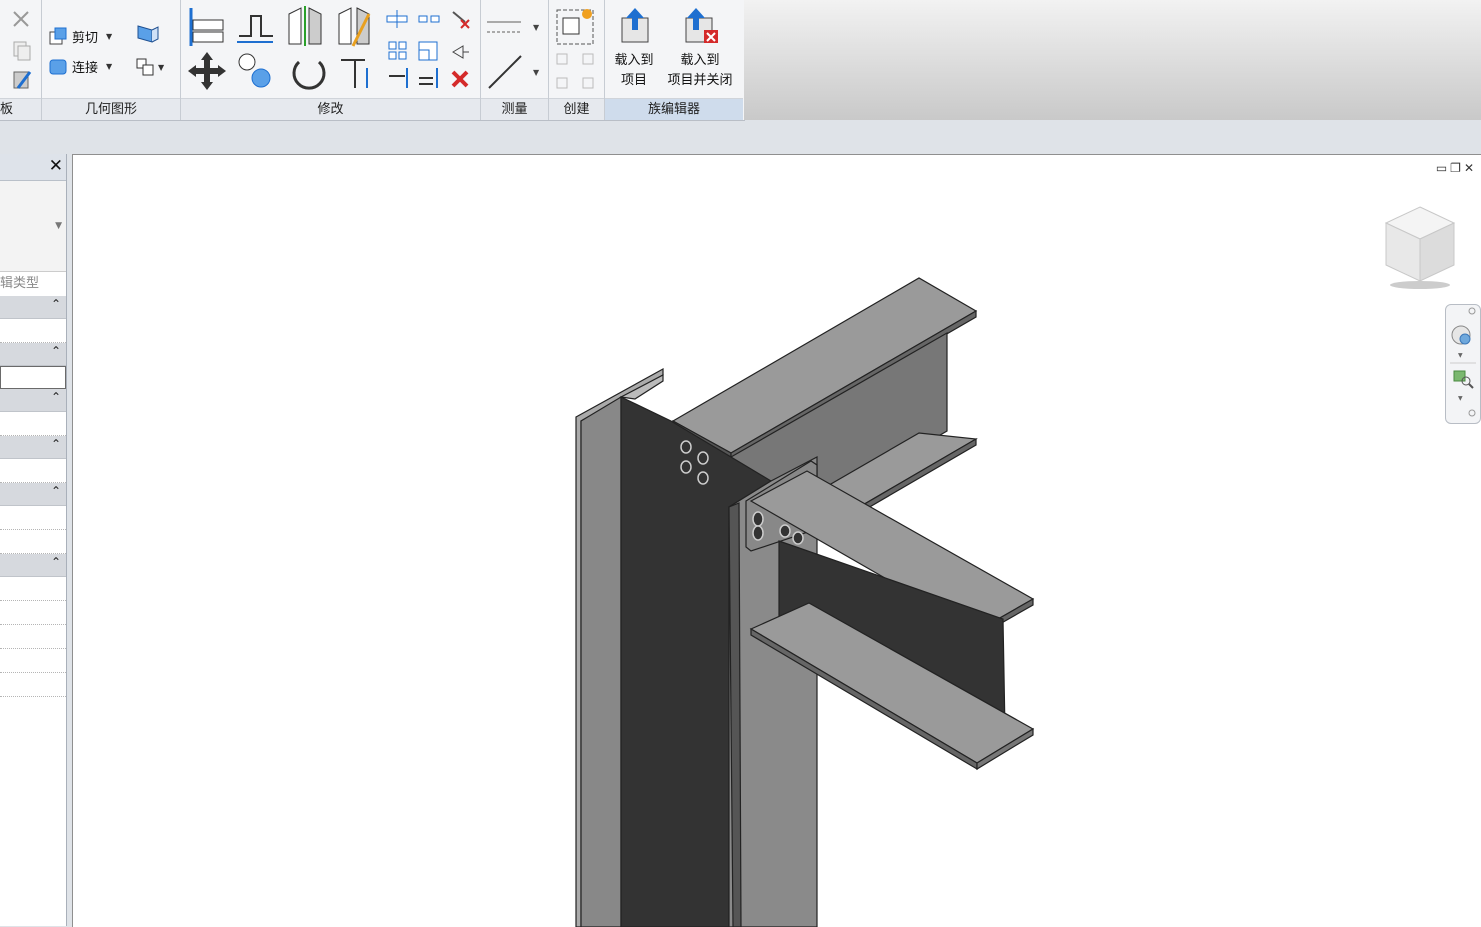 This screenshot has width=1481, height=927. I want to click on cut-geometry-icon, so click(58, 36).